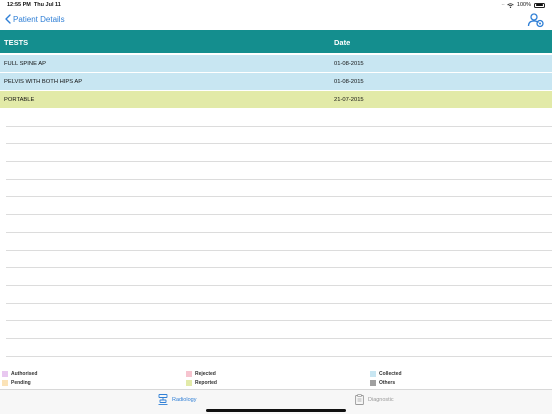  Describe the element at coordinates (349, 100) in the screenshot. I see `test-date: 21-07-2015` at that location.